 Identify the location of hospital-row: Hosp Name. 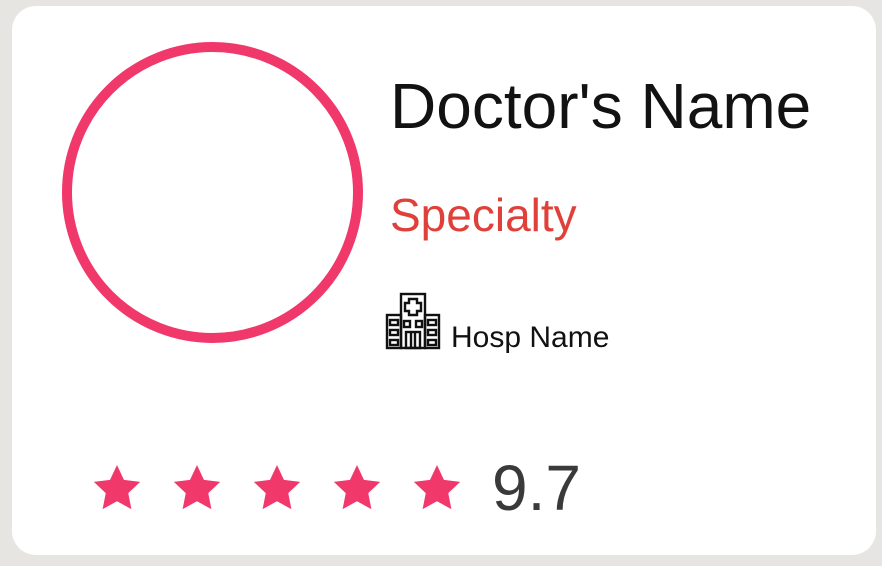
(497, 322).